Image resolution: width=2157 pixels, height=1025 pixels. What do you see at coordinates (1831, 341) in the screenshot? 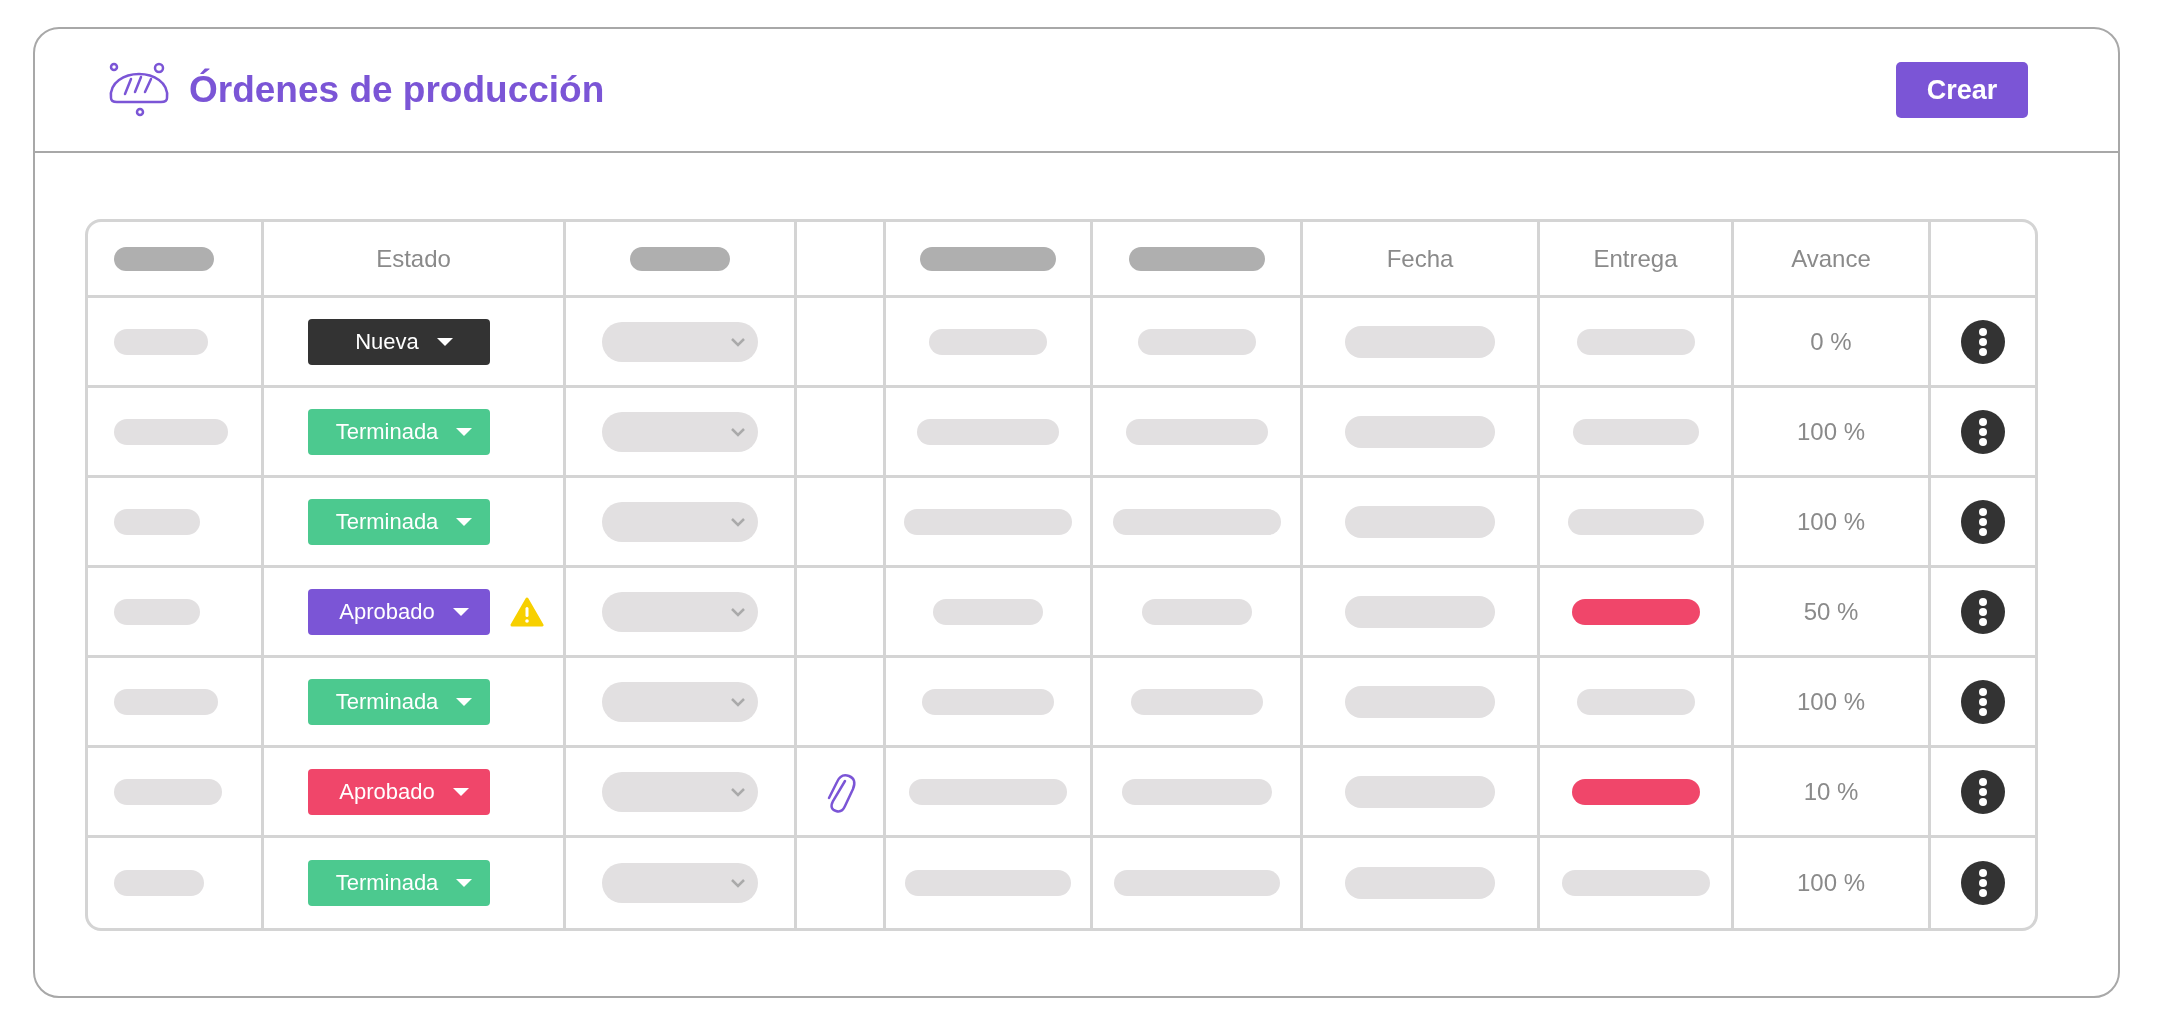
I see `progress-value: 0 %` at bounding box center [1831, 341].